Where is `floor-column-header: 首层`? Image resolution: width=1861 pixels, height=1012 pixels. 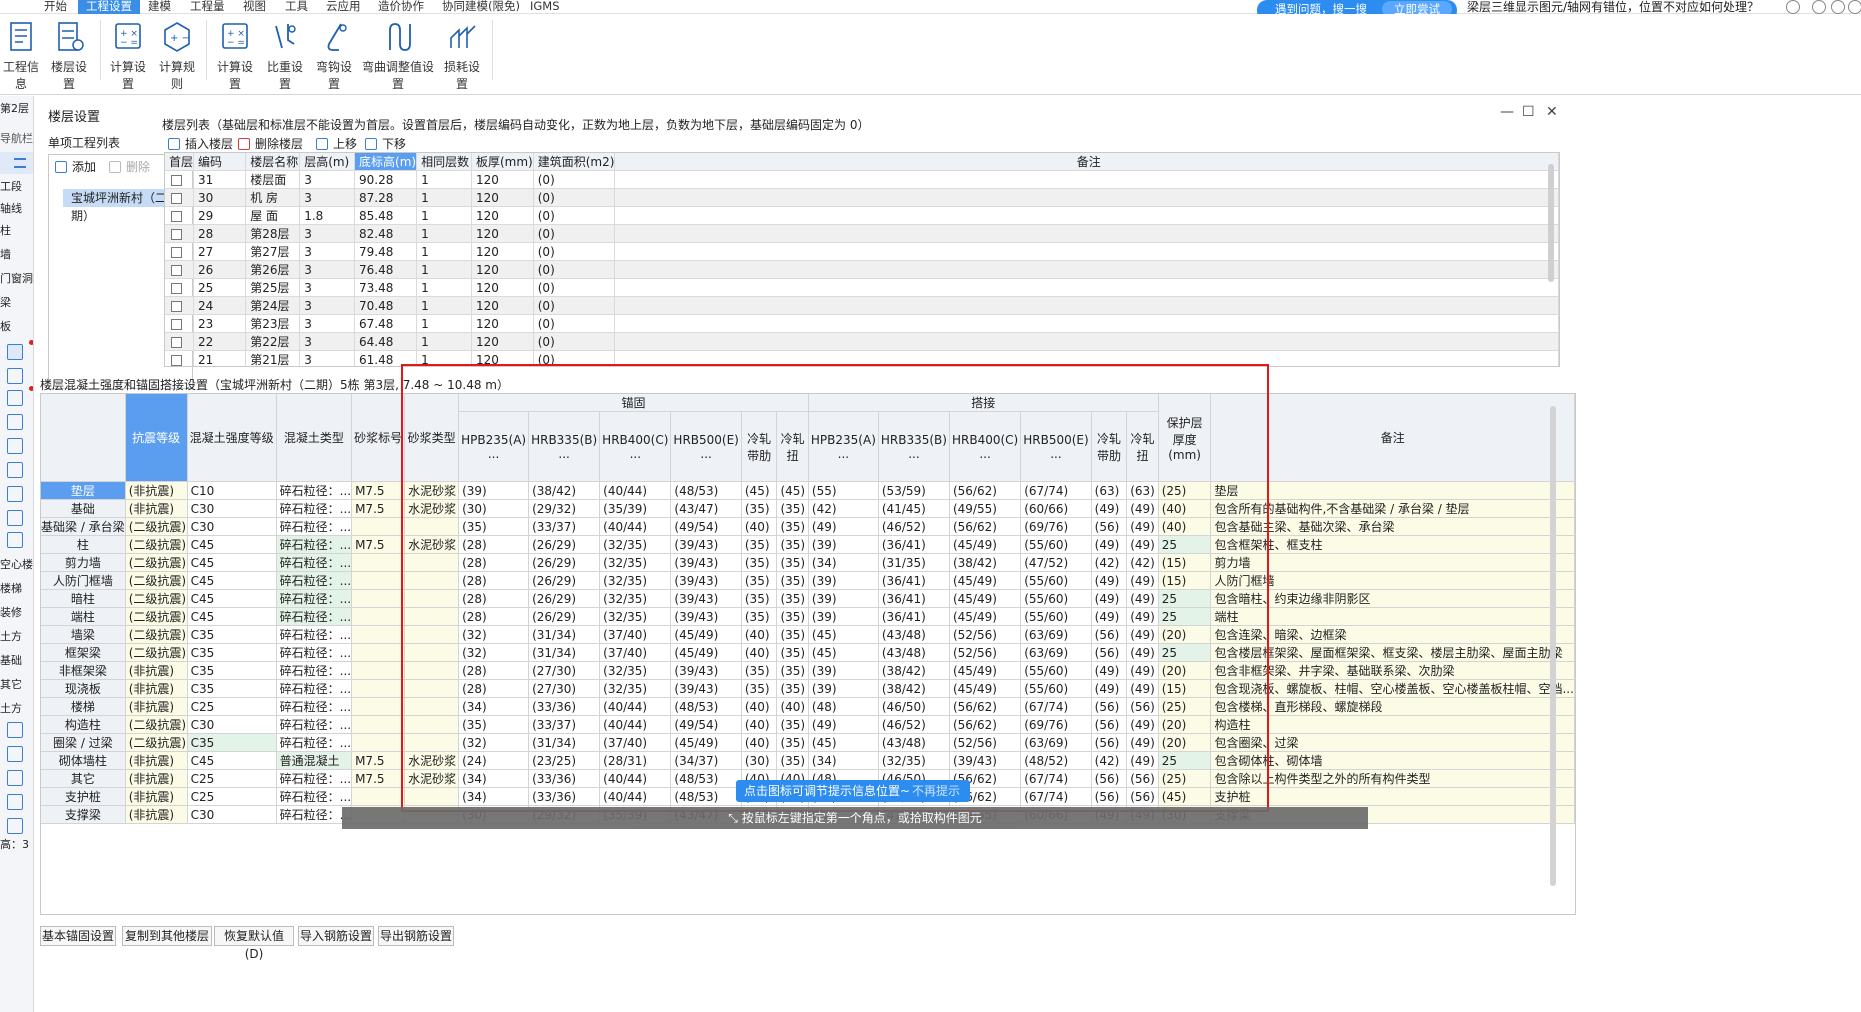
floor-column-header: 首层 is located at coordinates (180, 162).